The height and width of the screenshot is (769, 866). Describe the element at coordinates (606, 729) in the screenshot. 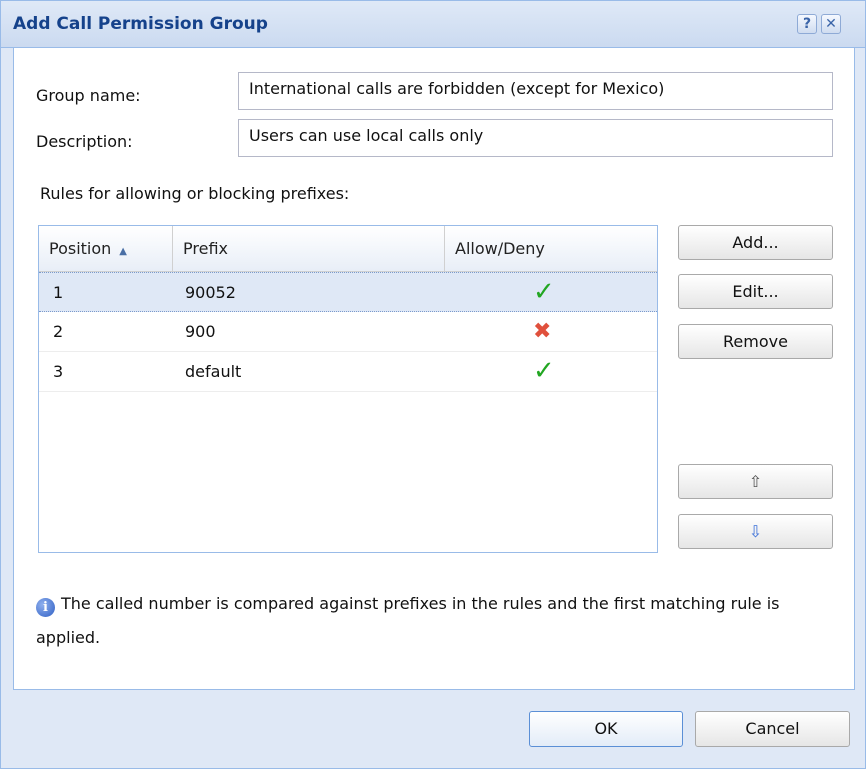

I see `ok-button: OK` at that location.